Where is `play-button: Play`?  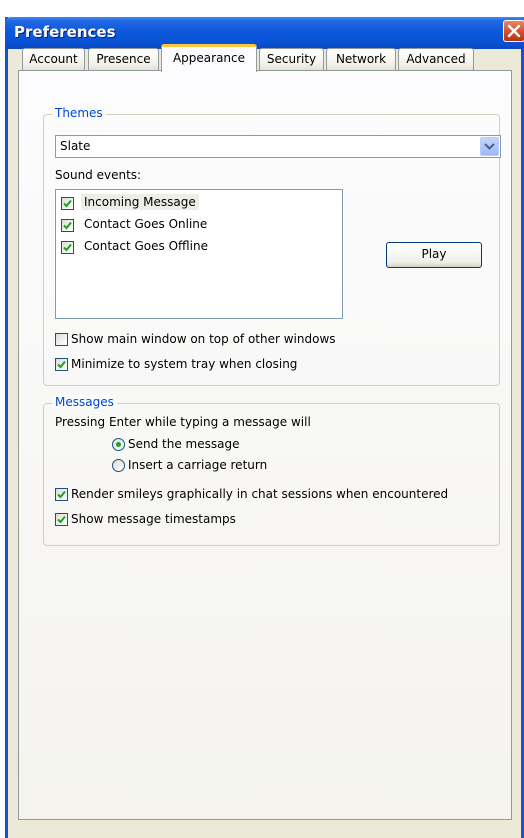 play-button: Play is located at coordinates (434, 255).